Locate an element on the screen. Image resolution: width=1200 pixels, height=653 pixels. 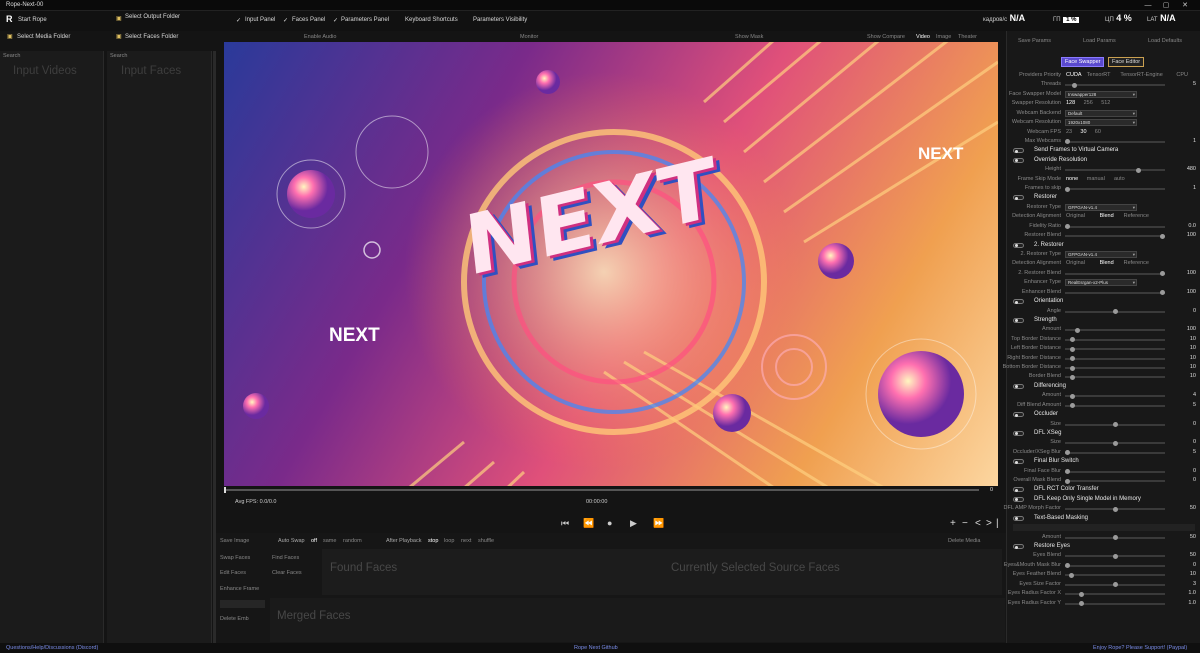
zoom-out-icon: − is located at coordinates (965, 523).